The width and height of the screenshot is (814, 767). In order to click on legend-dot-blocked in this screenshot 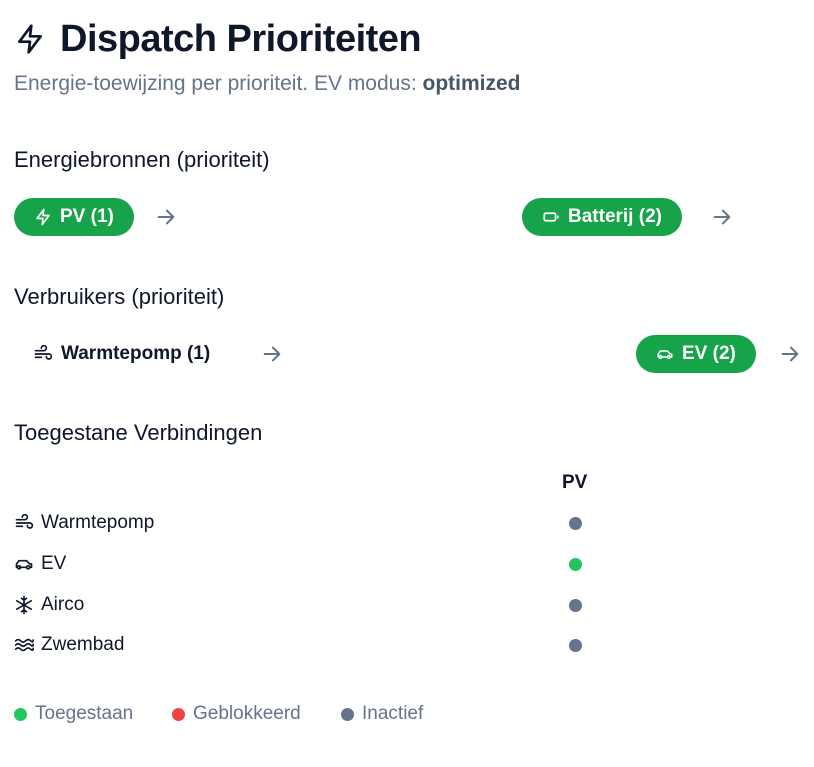, I will do `click(178, 714)`.